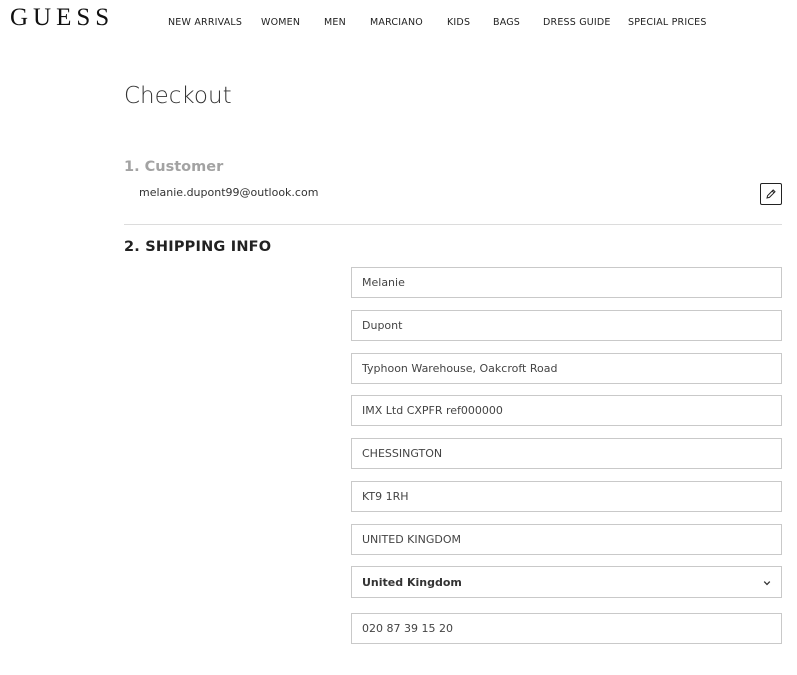 The width and height of the screenshot is (797, 675). What do you see at coordinates (566, 453) in the screenshot?
I see `city-field` at bounding box center [566, 453].